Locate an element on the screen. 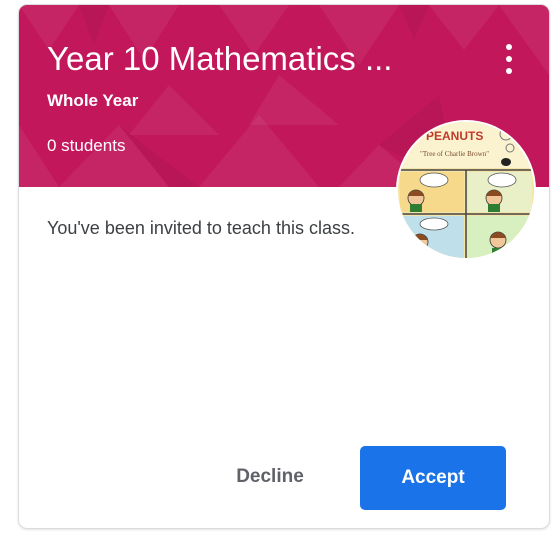 This screenshot has width=552, height=538. invite-message: You've been invited to teach this class. is located at coordinates (201, 228).